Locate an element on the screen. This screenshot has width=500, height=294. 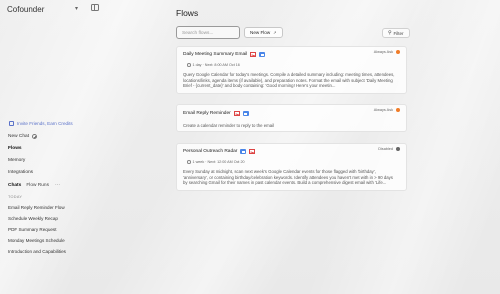
filter-icon: ⚲ is located at coordinates (390, 33).